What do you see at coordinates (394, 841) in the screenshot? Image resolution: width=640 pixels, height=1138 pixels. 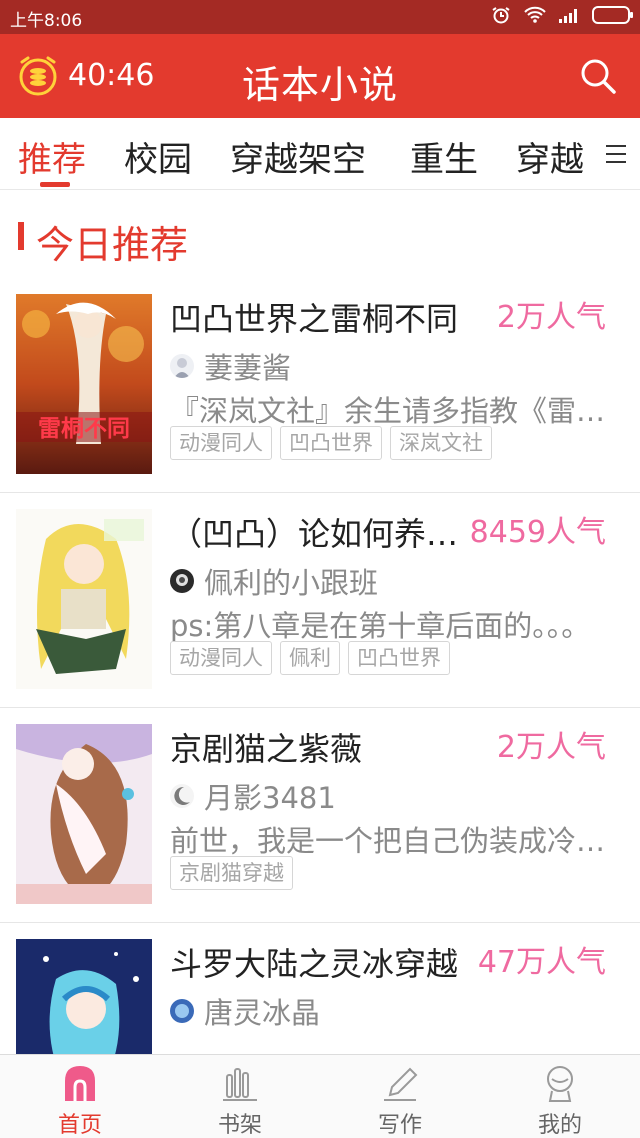 I see `book-description: 前世，我是一个把自己伪装成冷漠的人` at bounding box center [394, 841].